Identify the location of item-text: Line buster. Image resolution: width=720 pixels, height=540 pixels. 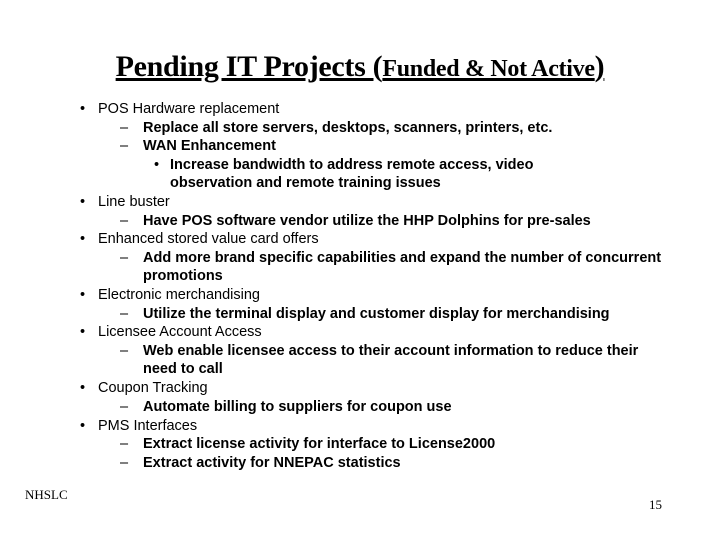
(134, 202).